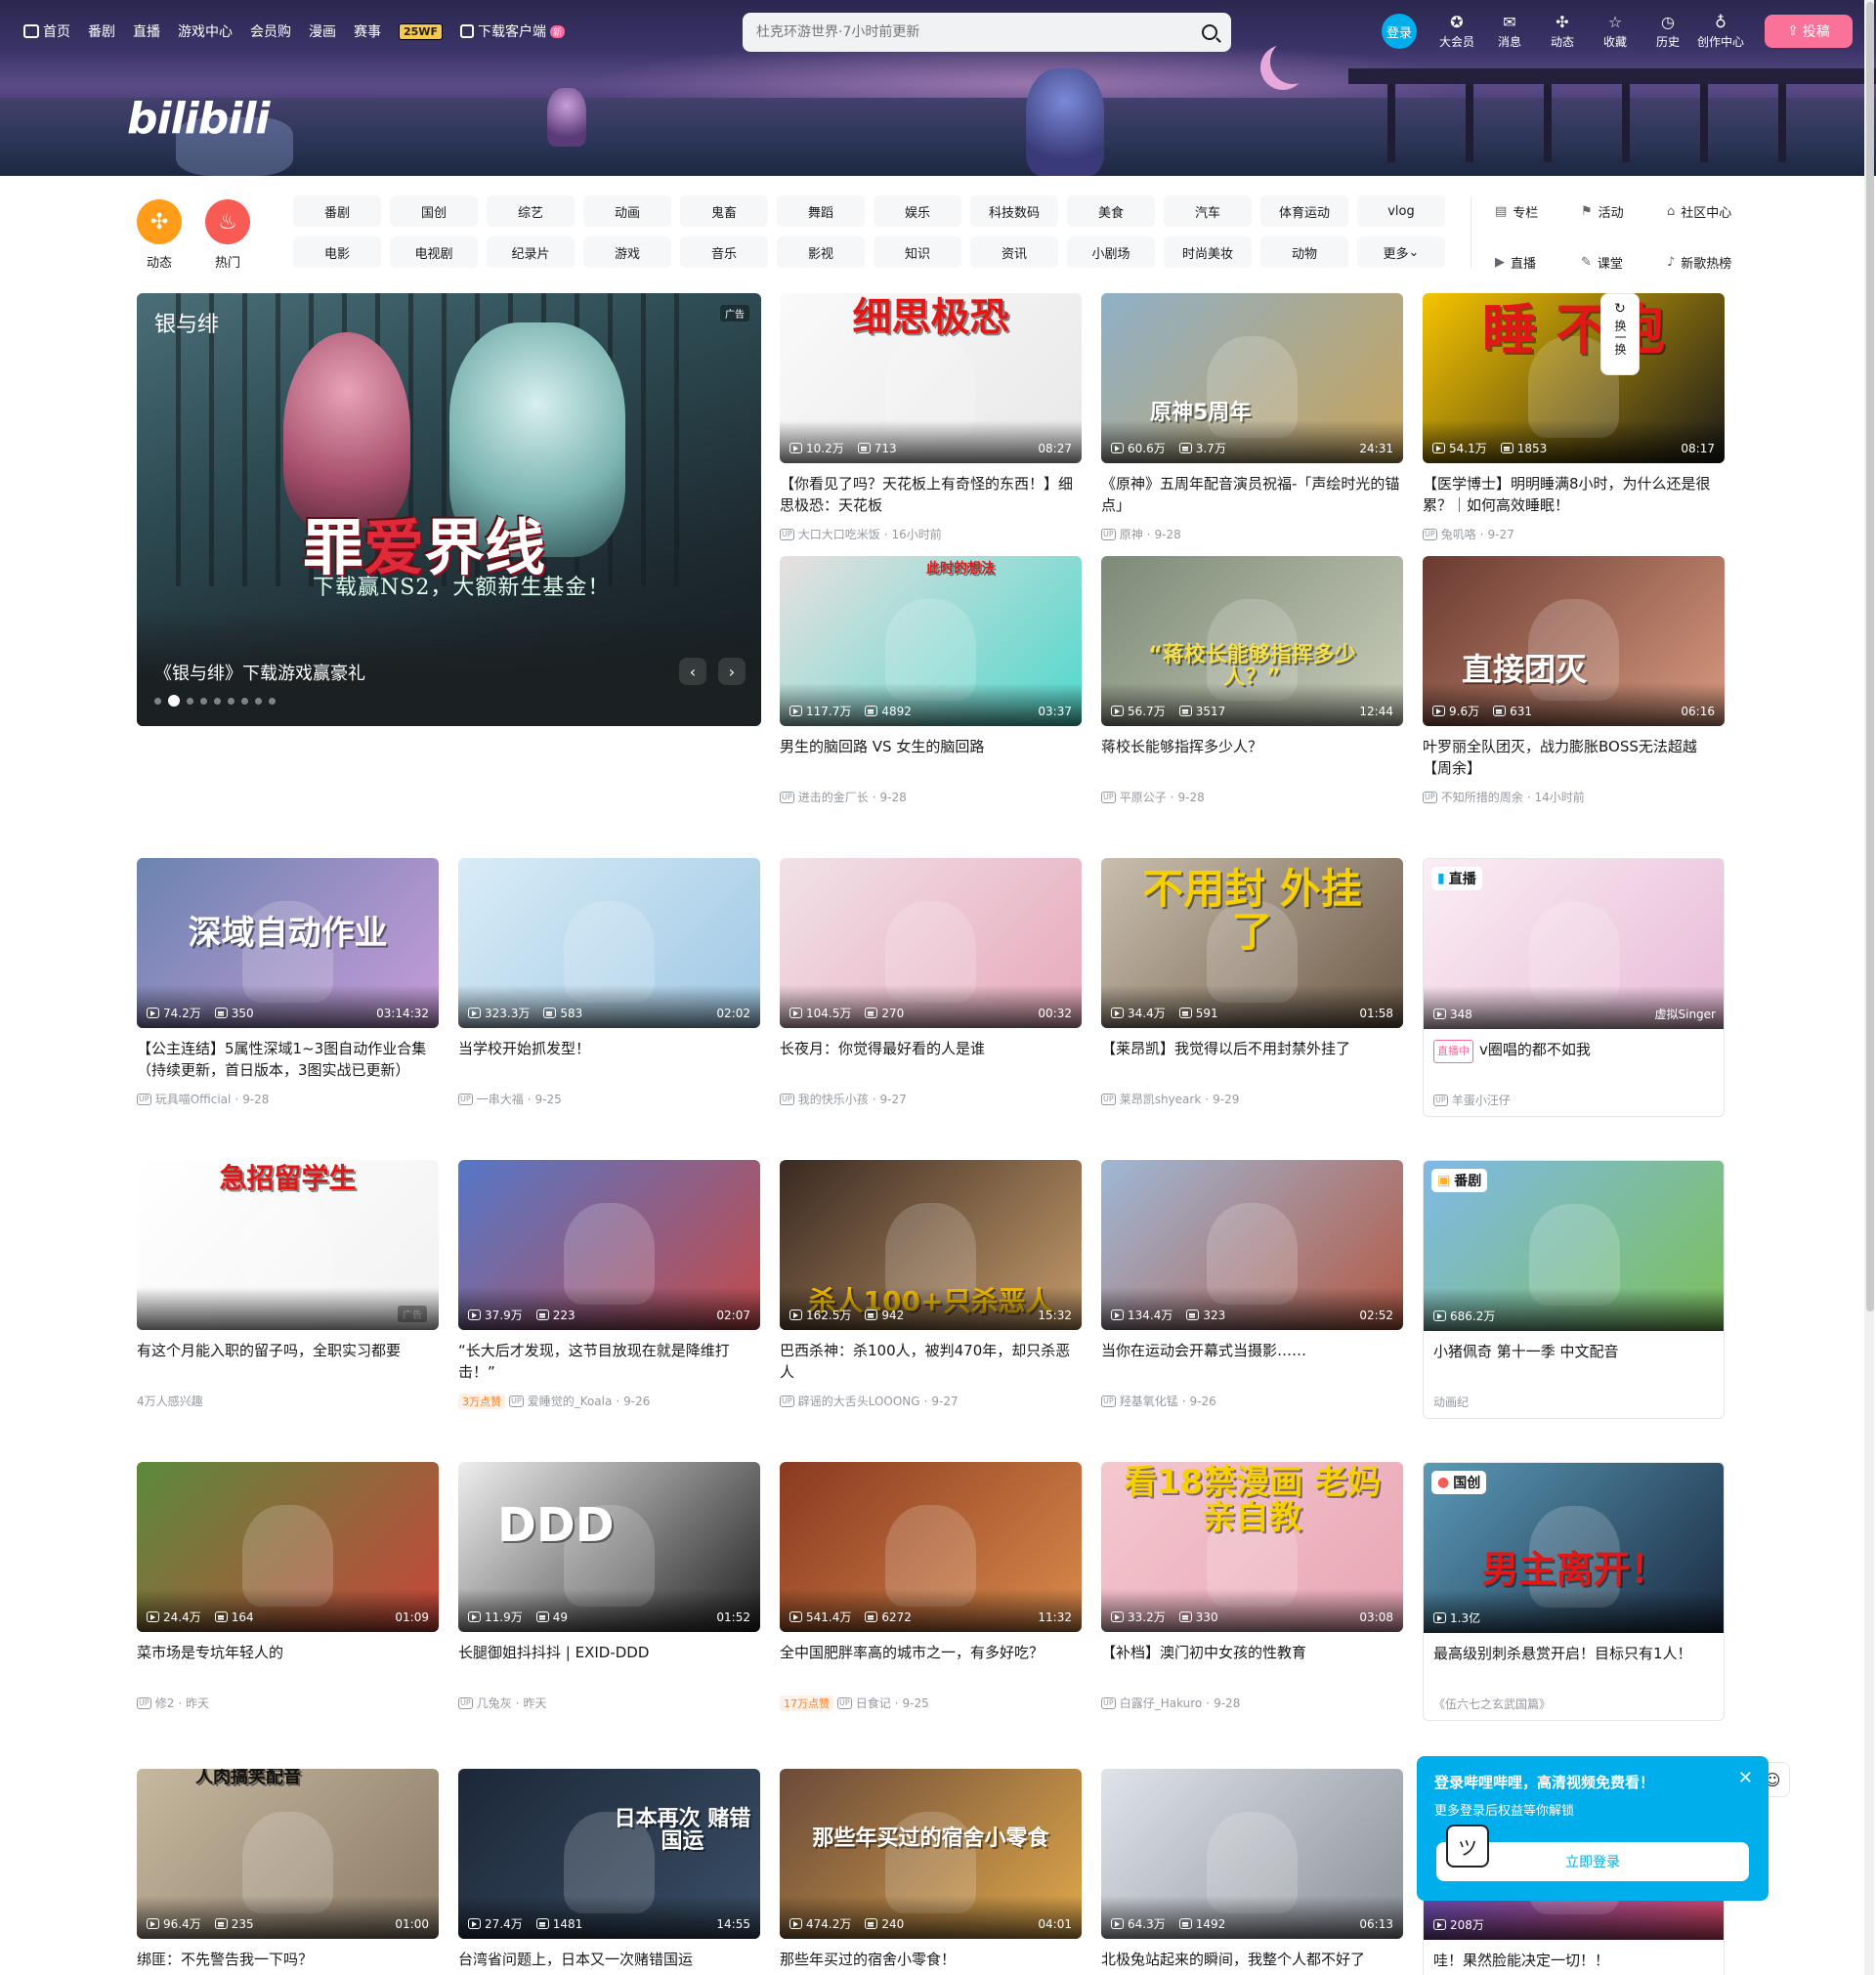 Image resolution: width=1876 pixels, height=1975 pixels. I want to click on close-icon: ✕, so click(1745, 1778).